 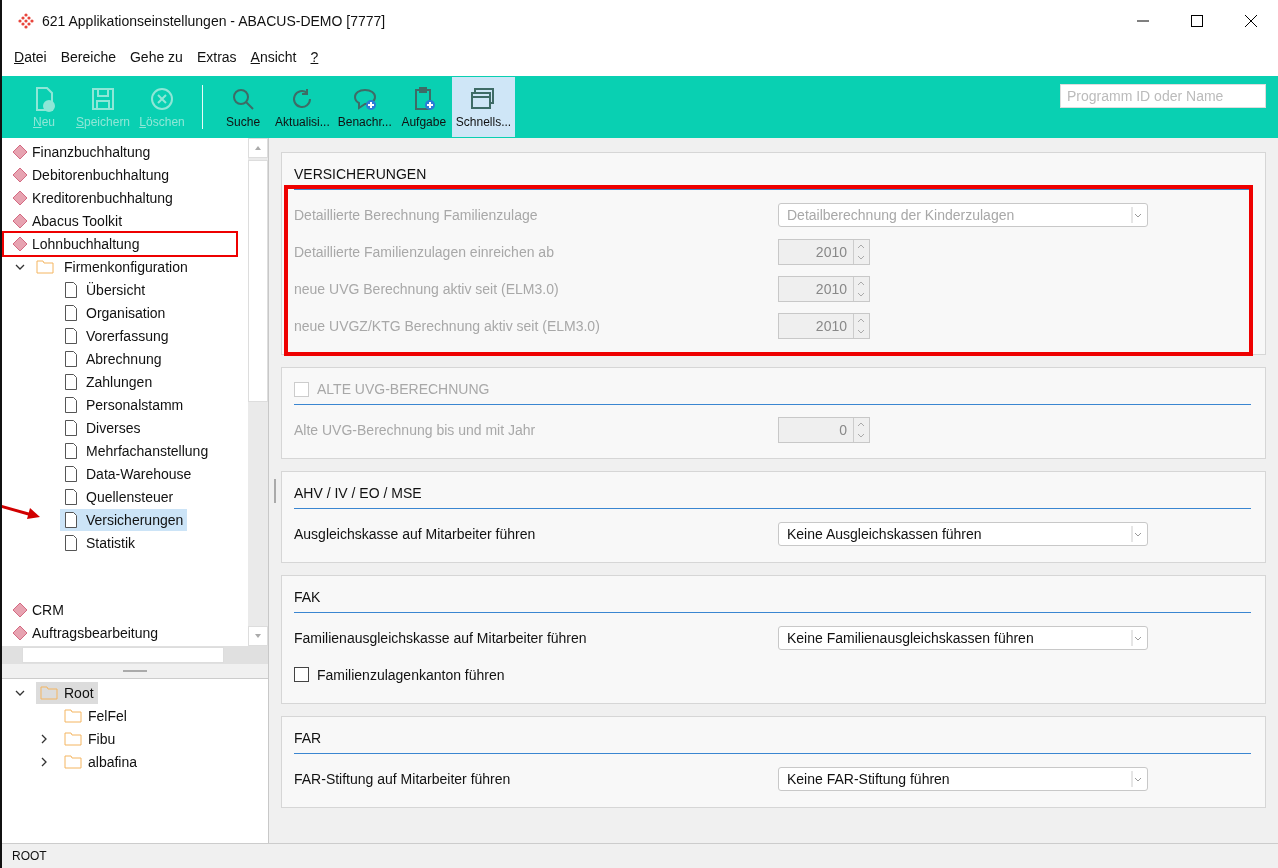 What do you see at coordinates (102, 427) in the screenshot?
I see `page-item: Diverses` at bounding box center [102, 427].